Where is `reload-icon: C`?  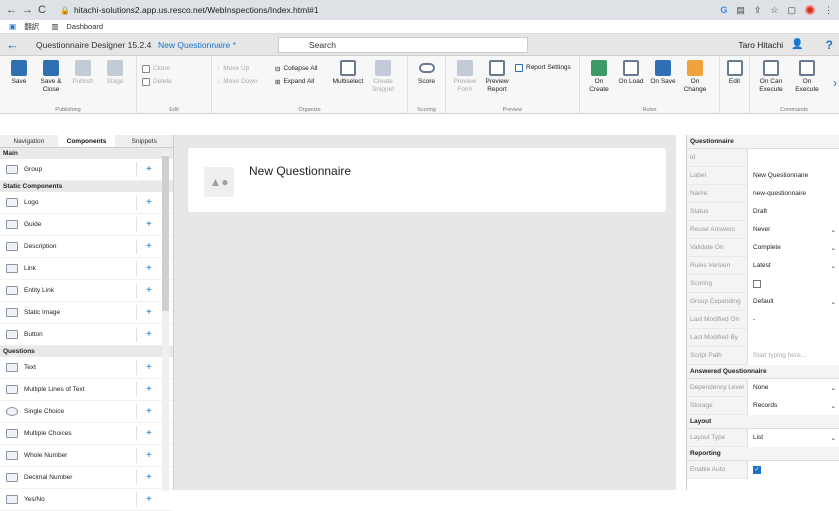 reload-icon: C is located at coordinates (42, 10).